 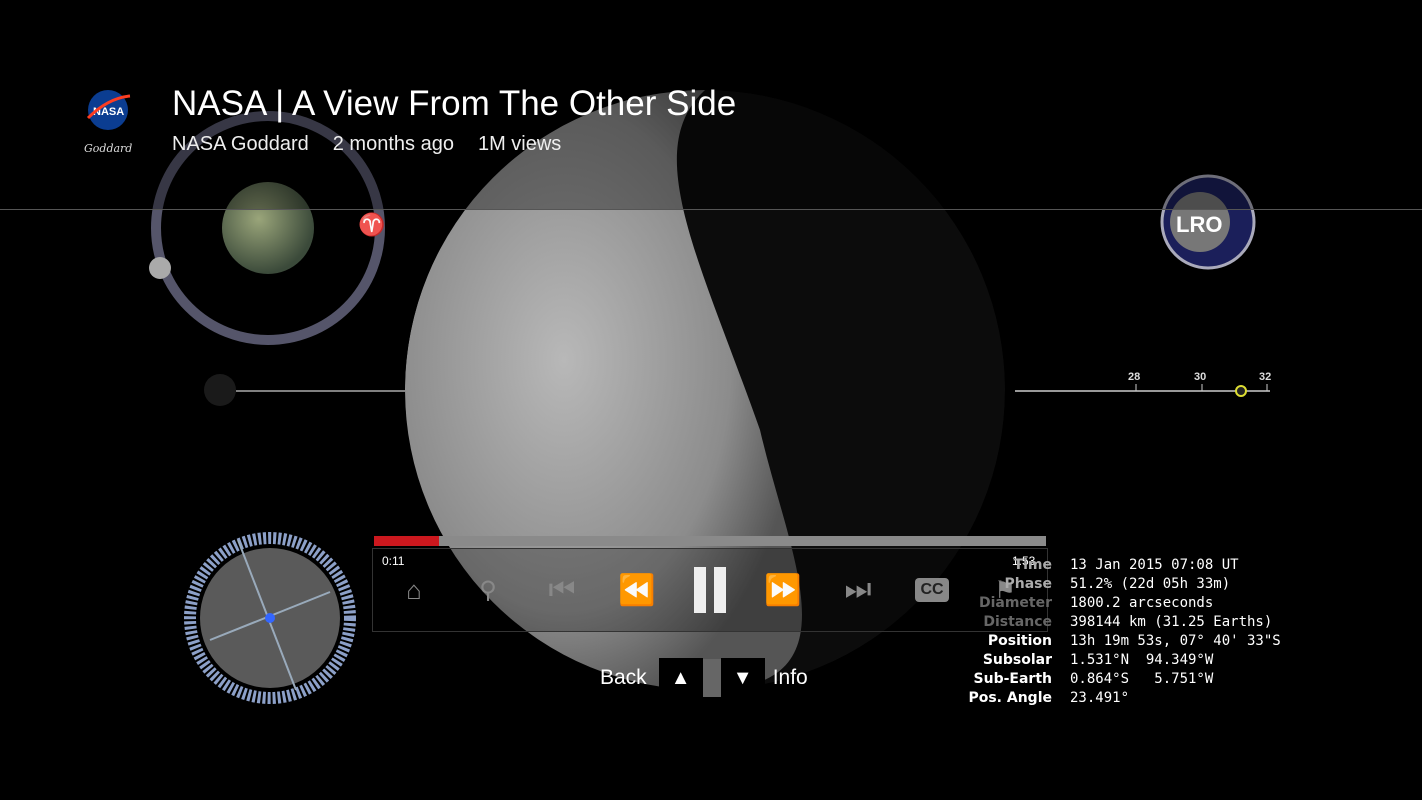 I want to click on pause-button, so click(x=710, y=590).